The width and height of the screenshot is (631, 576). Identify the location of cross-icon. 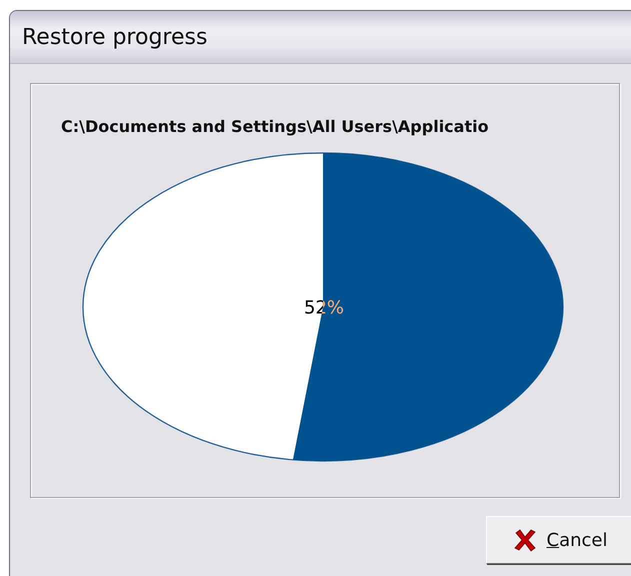
(524, 540).